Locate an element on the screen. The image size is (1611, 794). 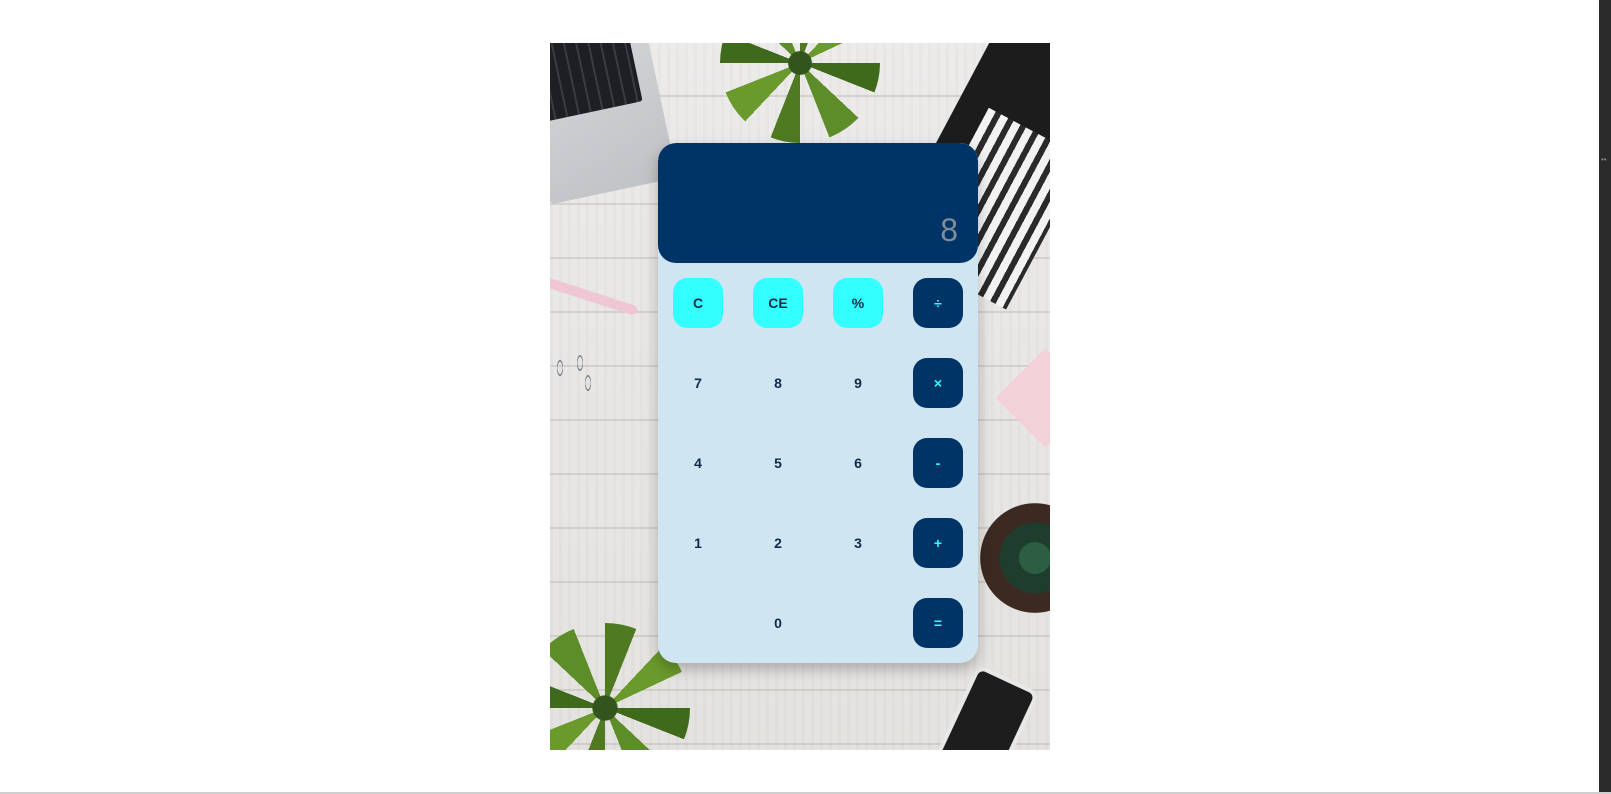
percent-button: % is located at coordinates (858, 303).